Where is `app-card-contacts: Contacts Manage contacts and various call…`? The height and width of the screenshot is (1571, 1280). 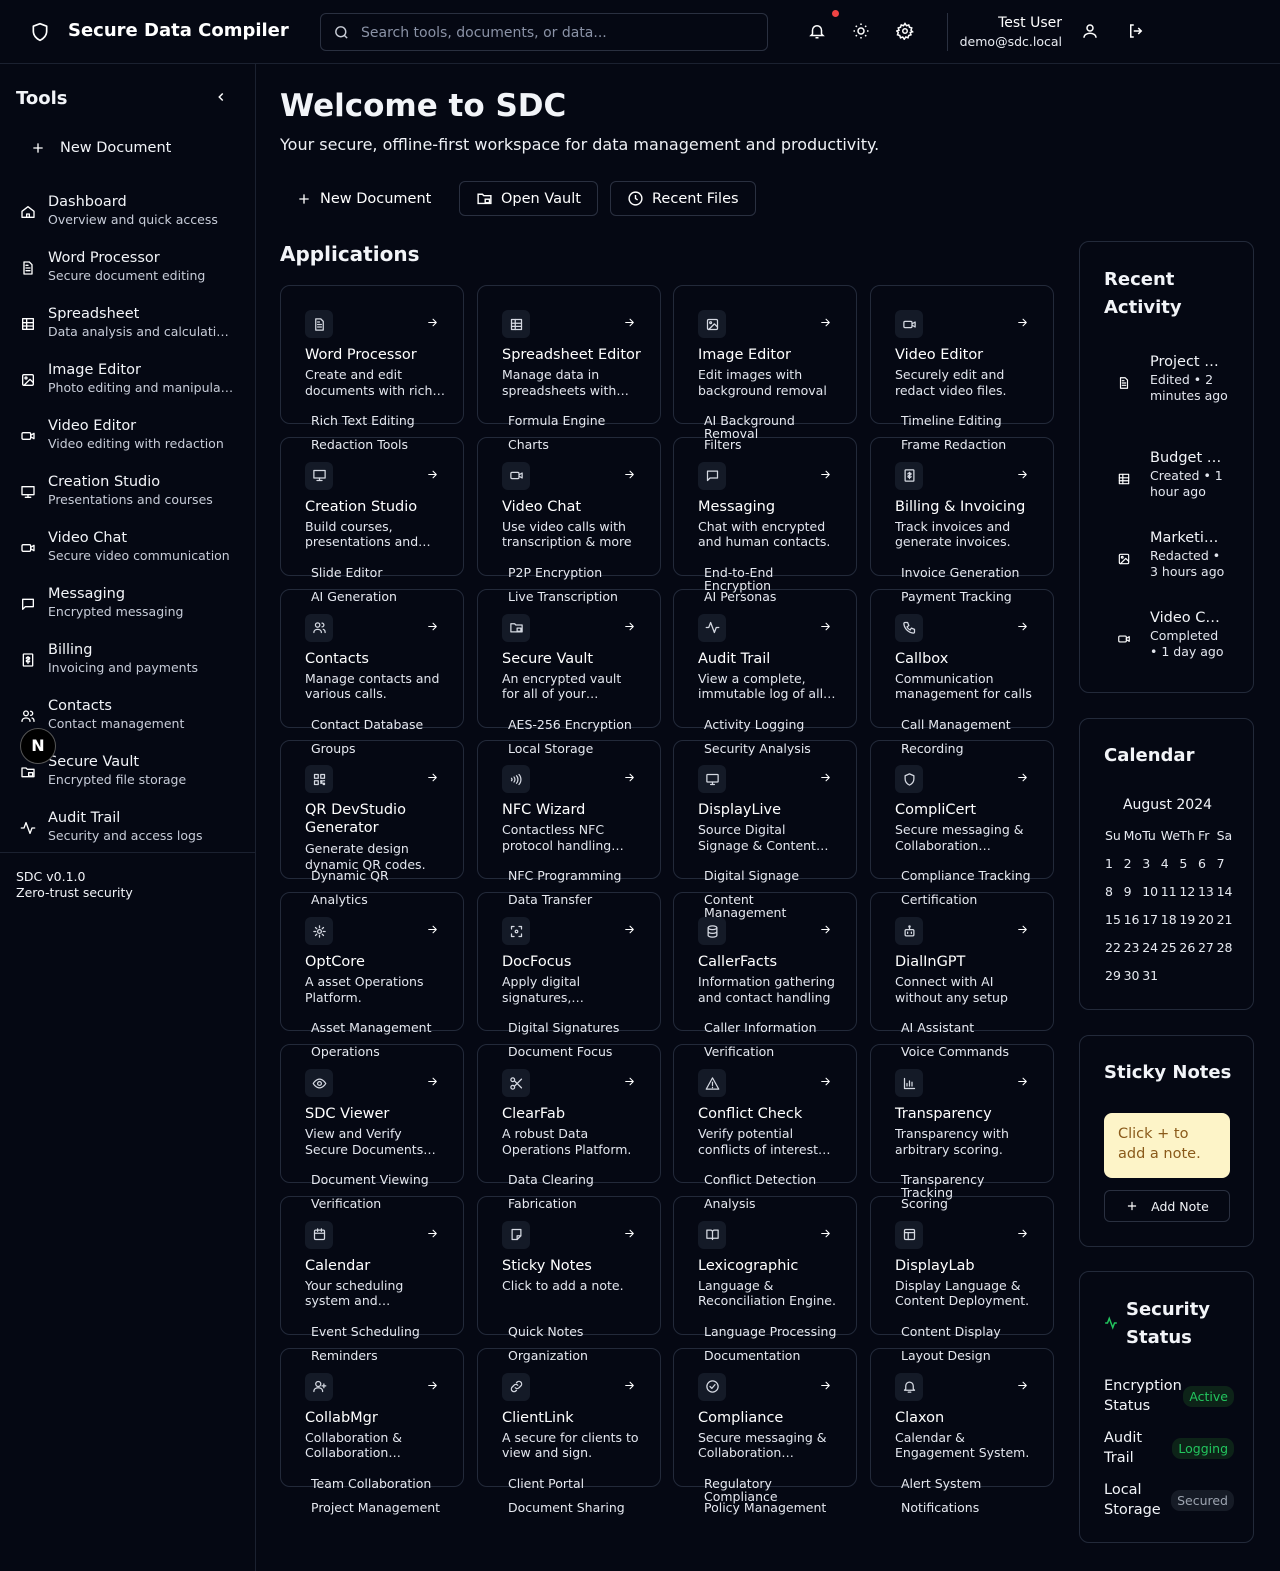
app-card-contacts: Contacts Manage contacts and various call… is located at coordinates (372, 658).